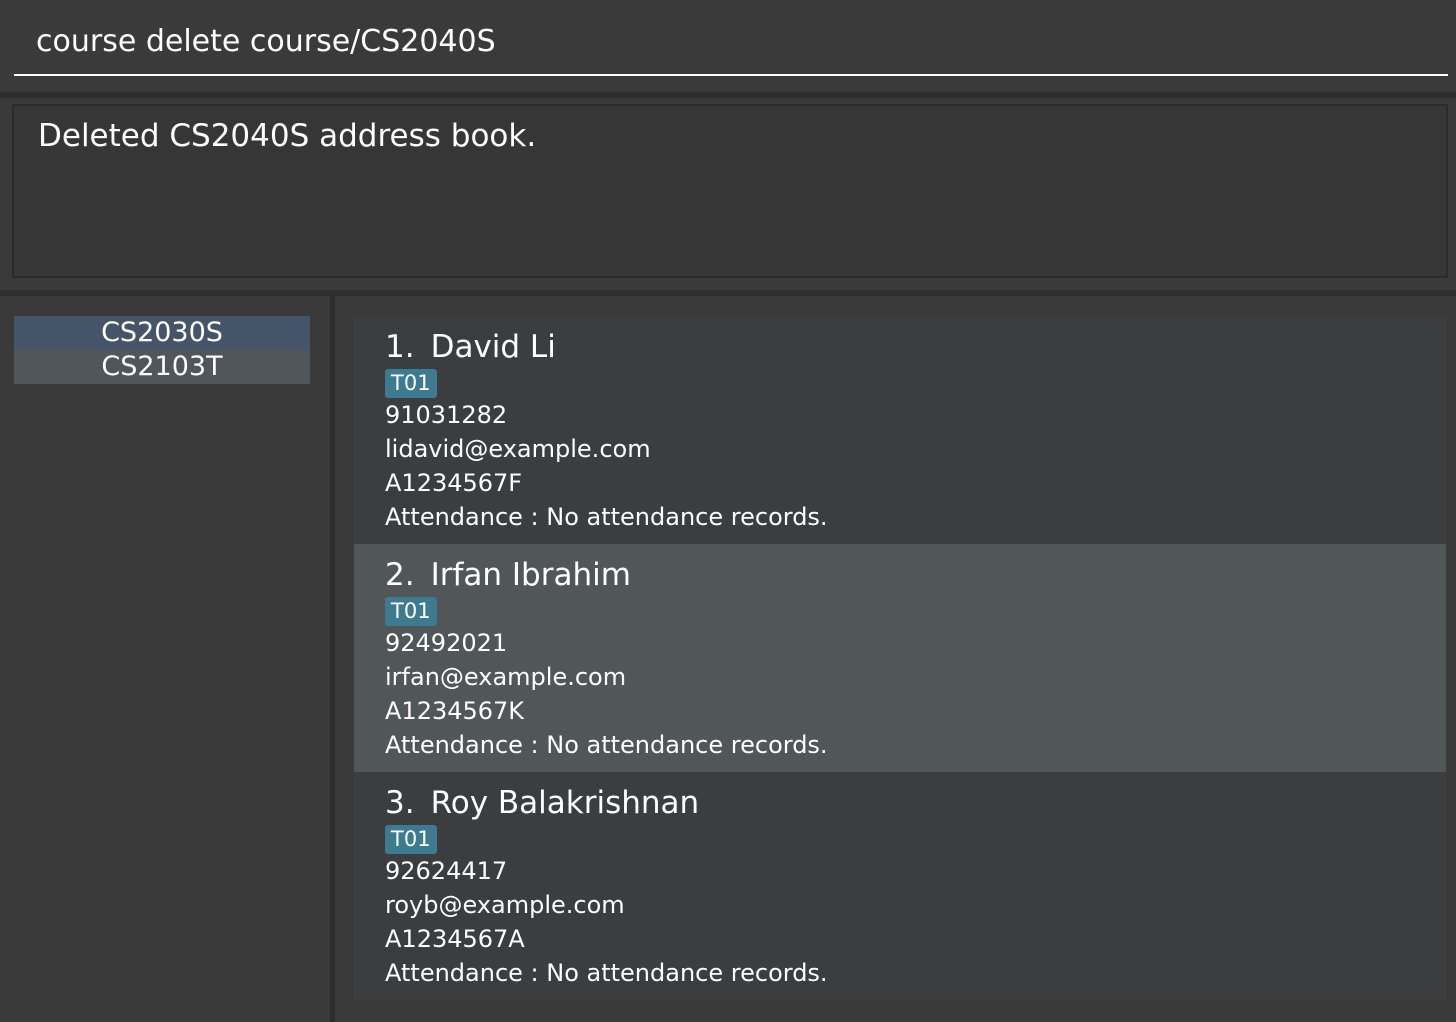 This screenshot has width=1456, height=1022. What do you see at coordinates (400, 347) in the screenshot?
I see `person-index: 1.` at bounding box center [400, 347].